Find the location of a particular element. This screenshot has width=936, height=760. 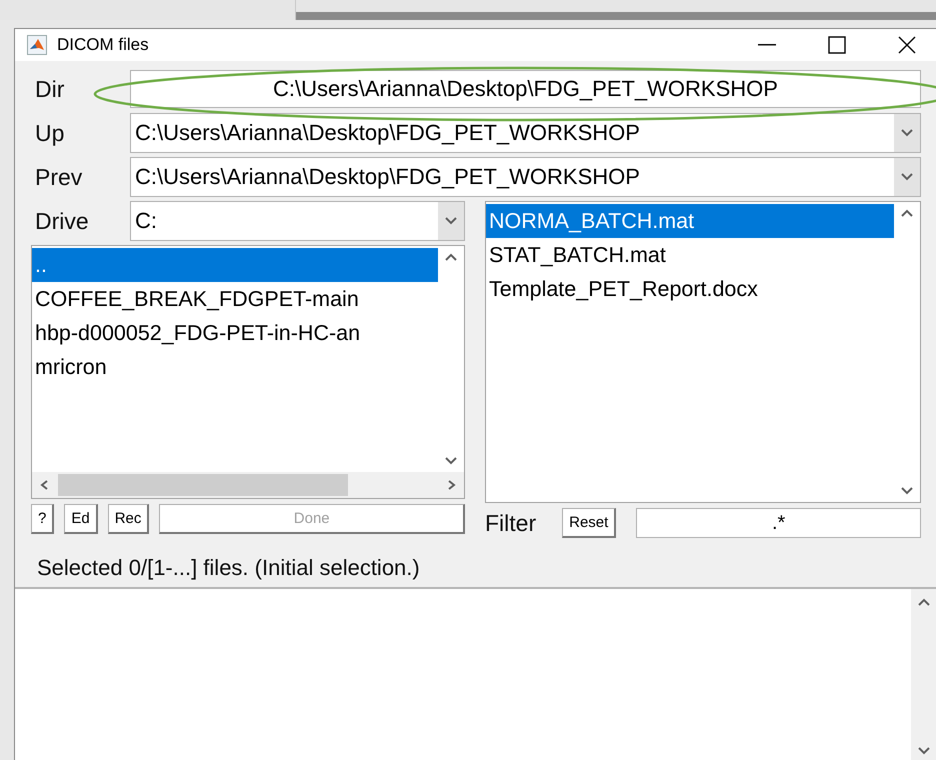

field-label: Dir is located at coordinates (50, 89).